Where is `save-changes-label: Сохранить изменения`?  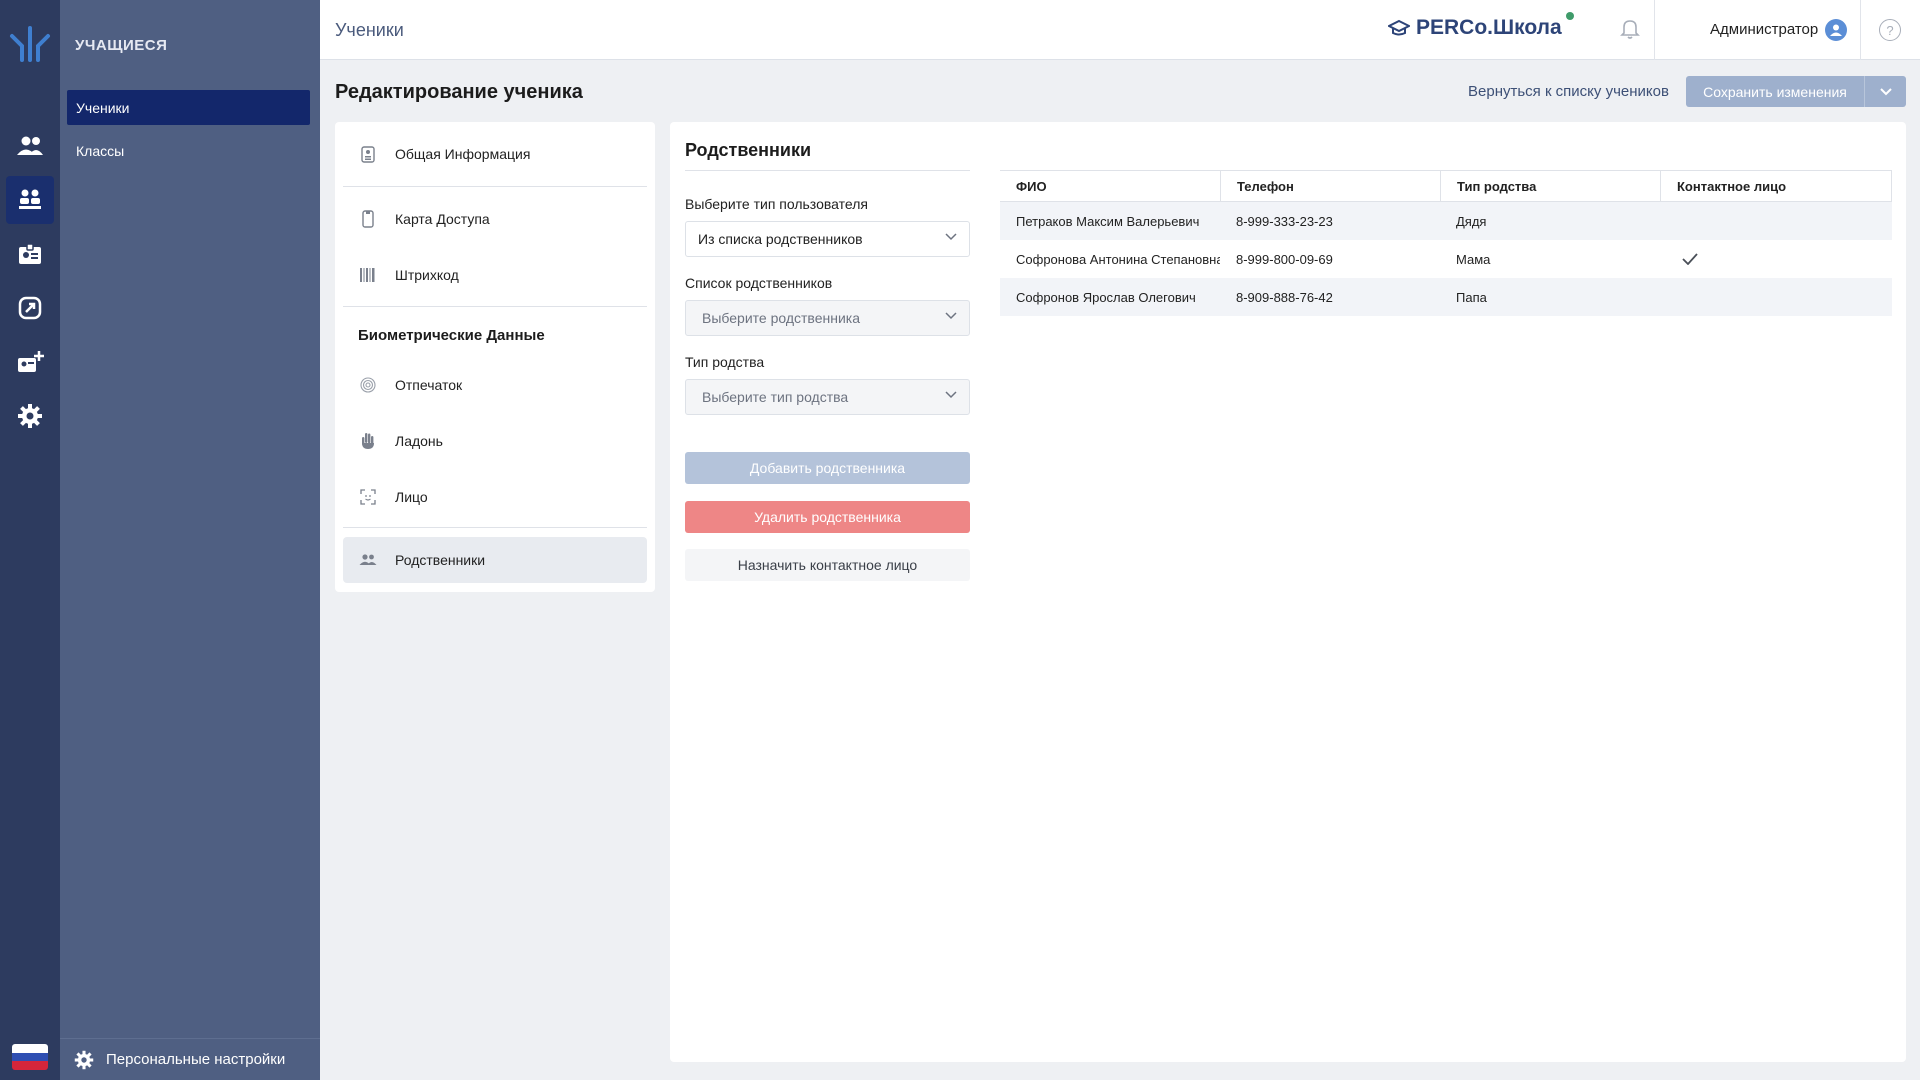
save-changes-label: Сохранить изменения is located at coordinates (1775, 91).